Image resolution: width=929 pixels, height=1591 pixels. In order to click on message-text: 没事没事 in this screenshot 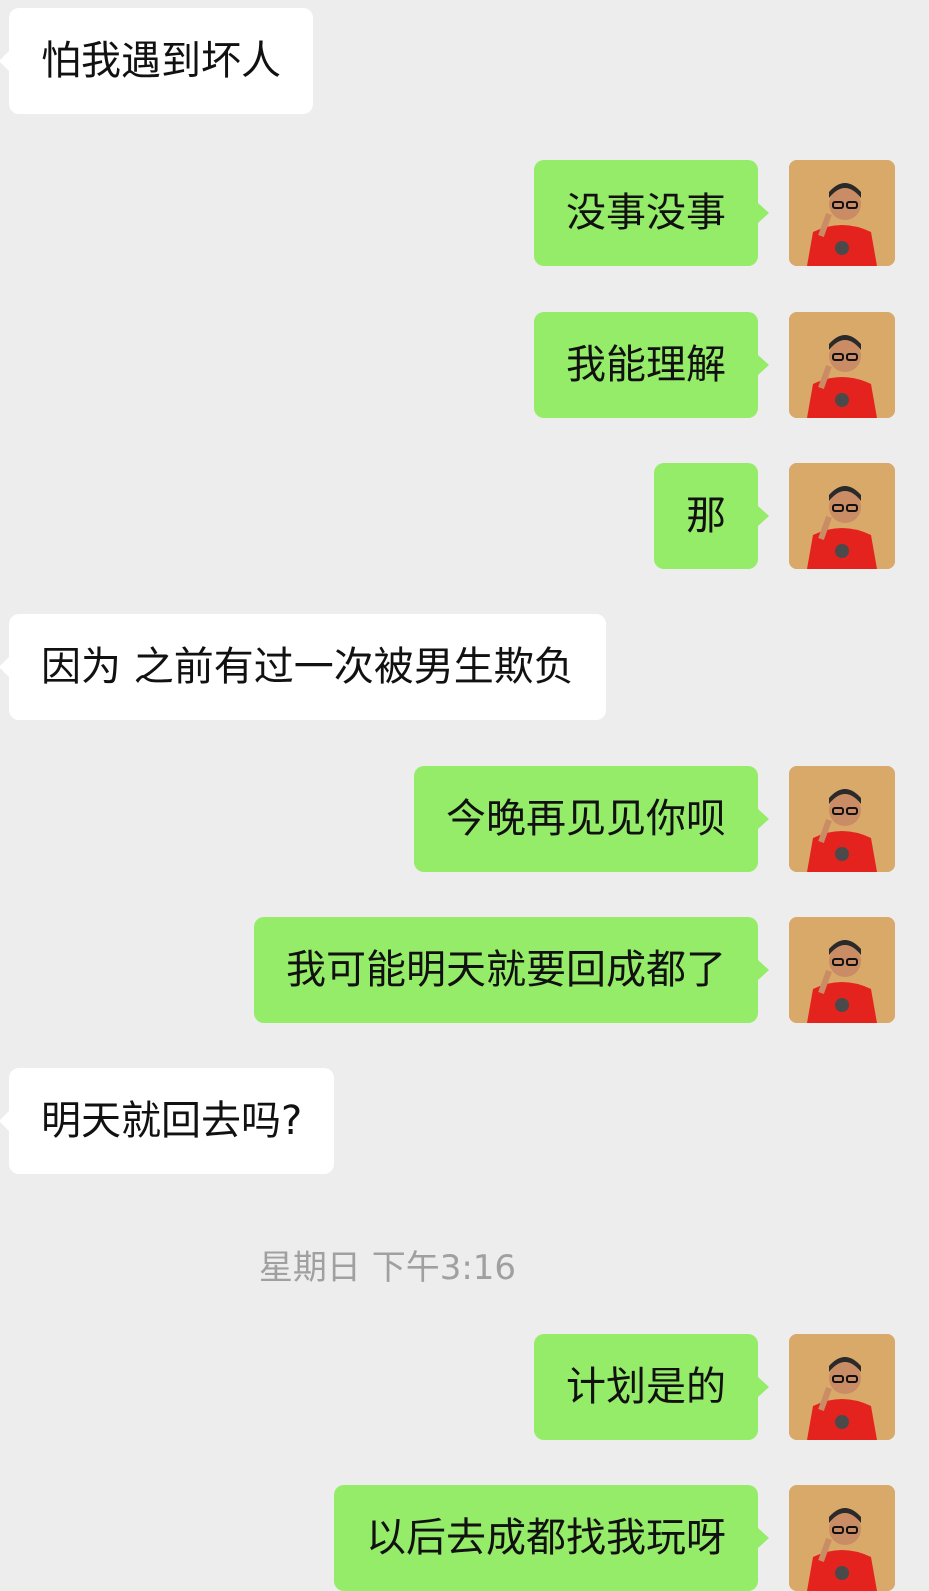, I will do `click(646, 213)`.